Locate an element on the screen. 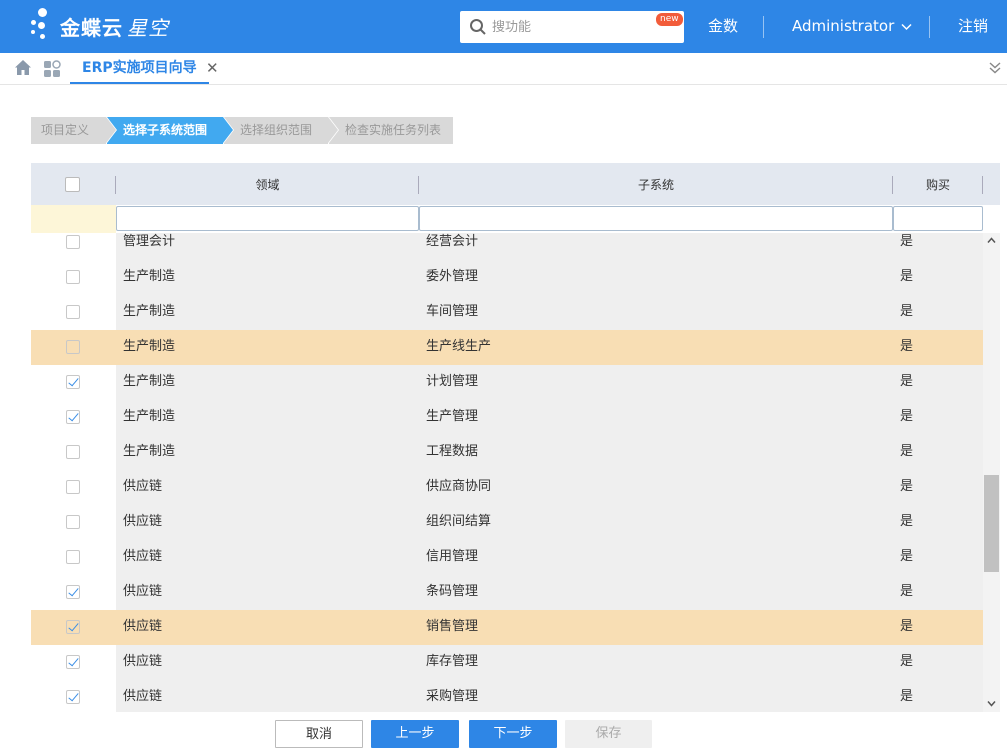  step-select-org: 选择组织范围 is located at coordinates (281, 130).